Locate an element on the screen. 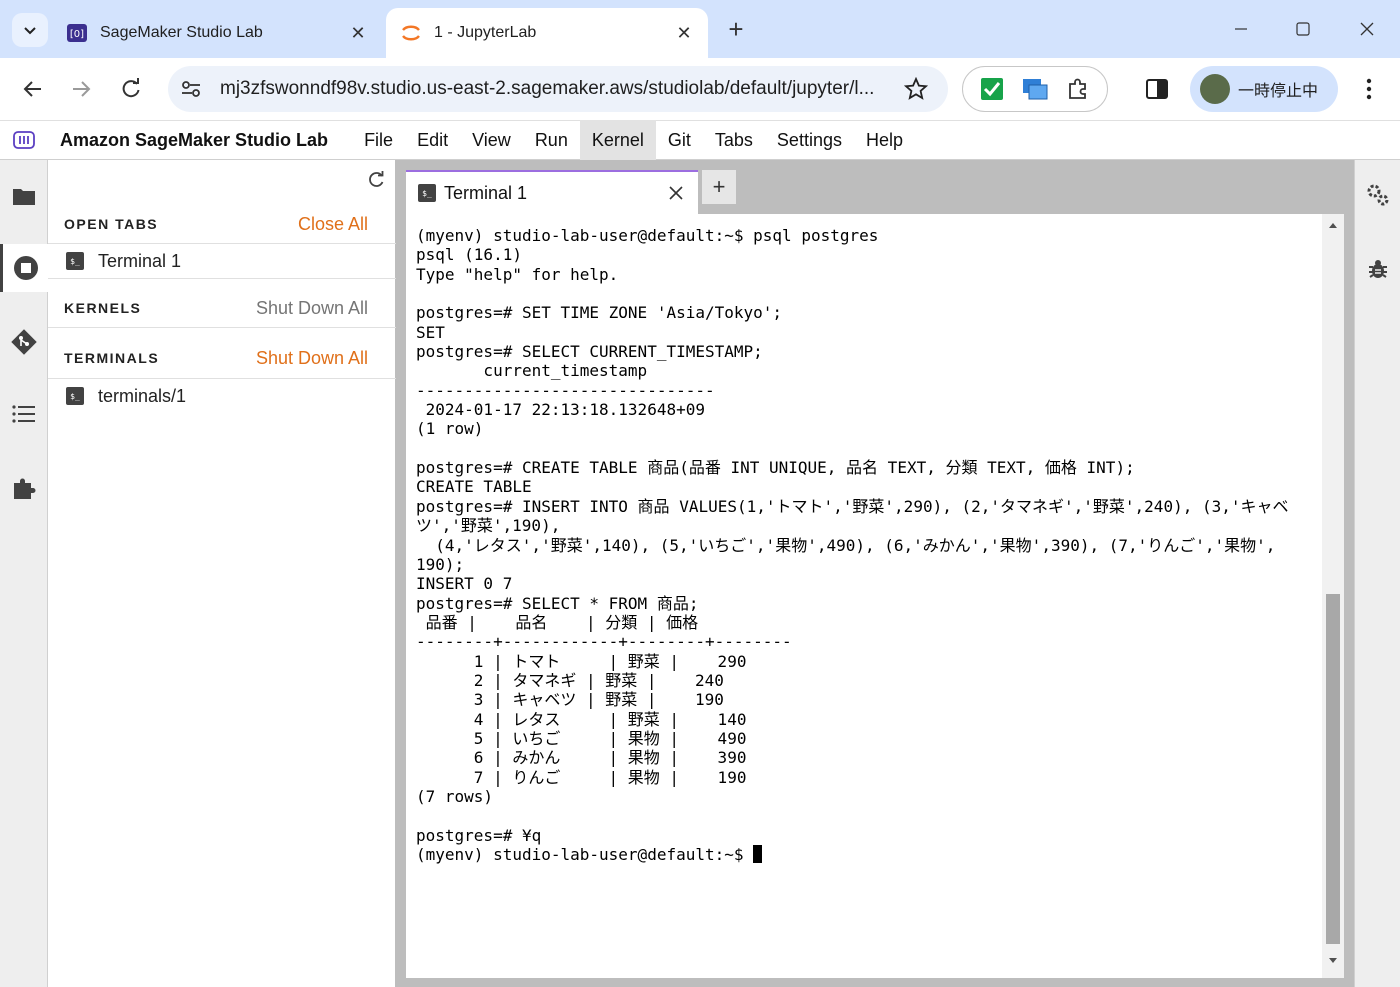 This screenshot has height=987, width=1400. open-tabs-section: OPEN TABS Close All is located at coordinates (222, 224).